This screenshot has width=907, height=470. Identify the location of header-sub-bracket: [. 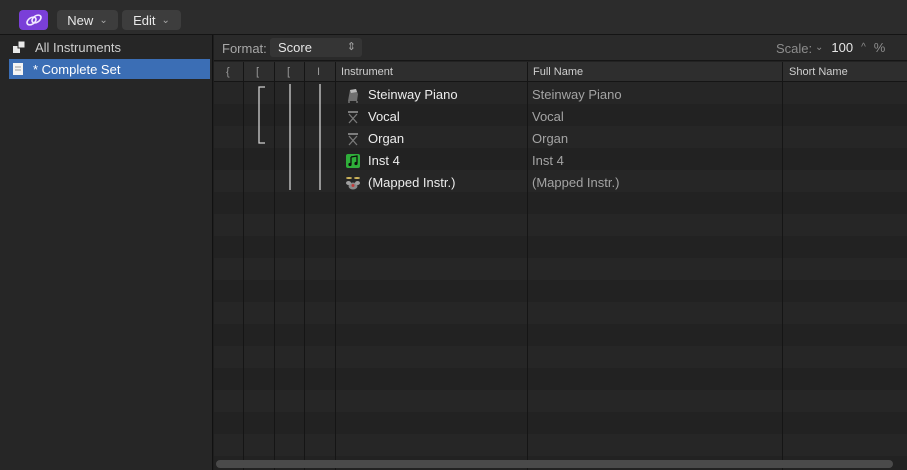
(288, 72).